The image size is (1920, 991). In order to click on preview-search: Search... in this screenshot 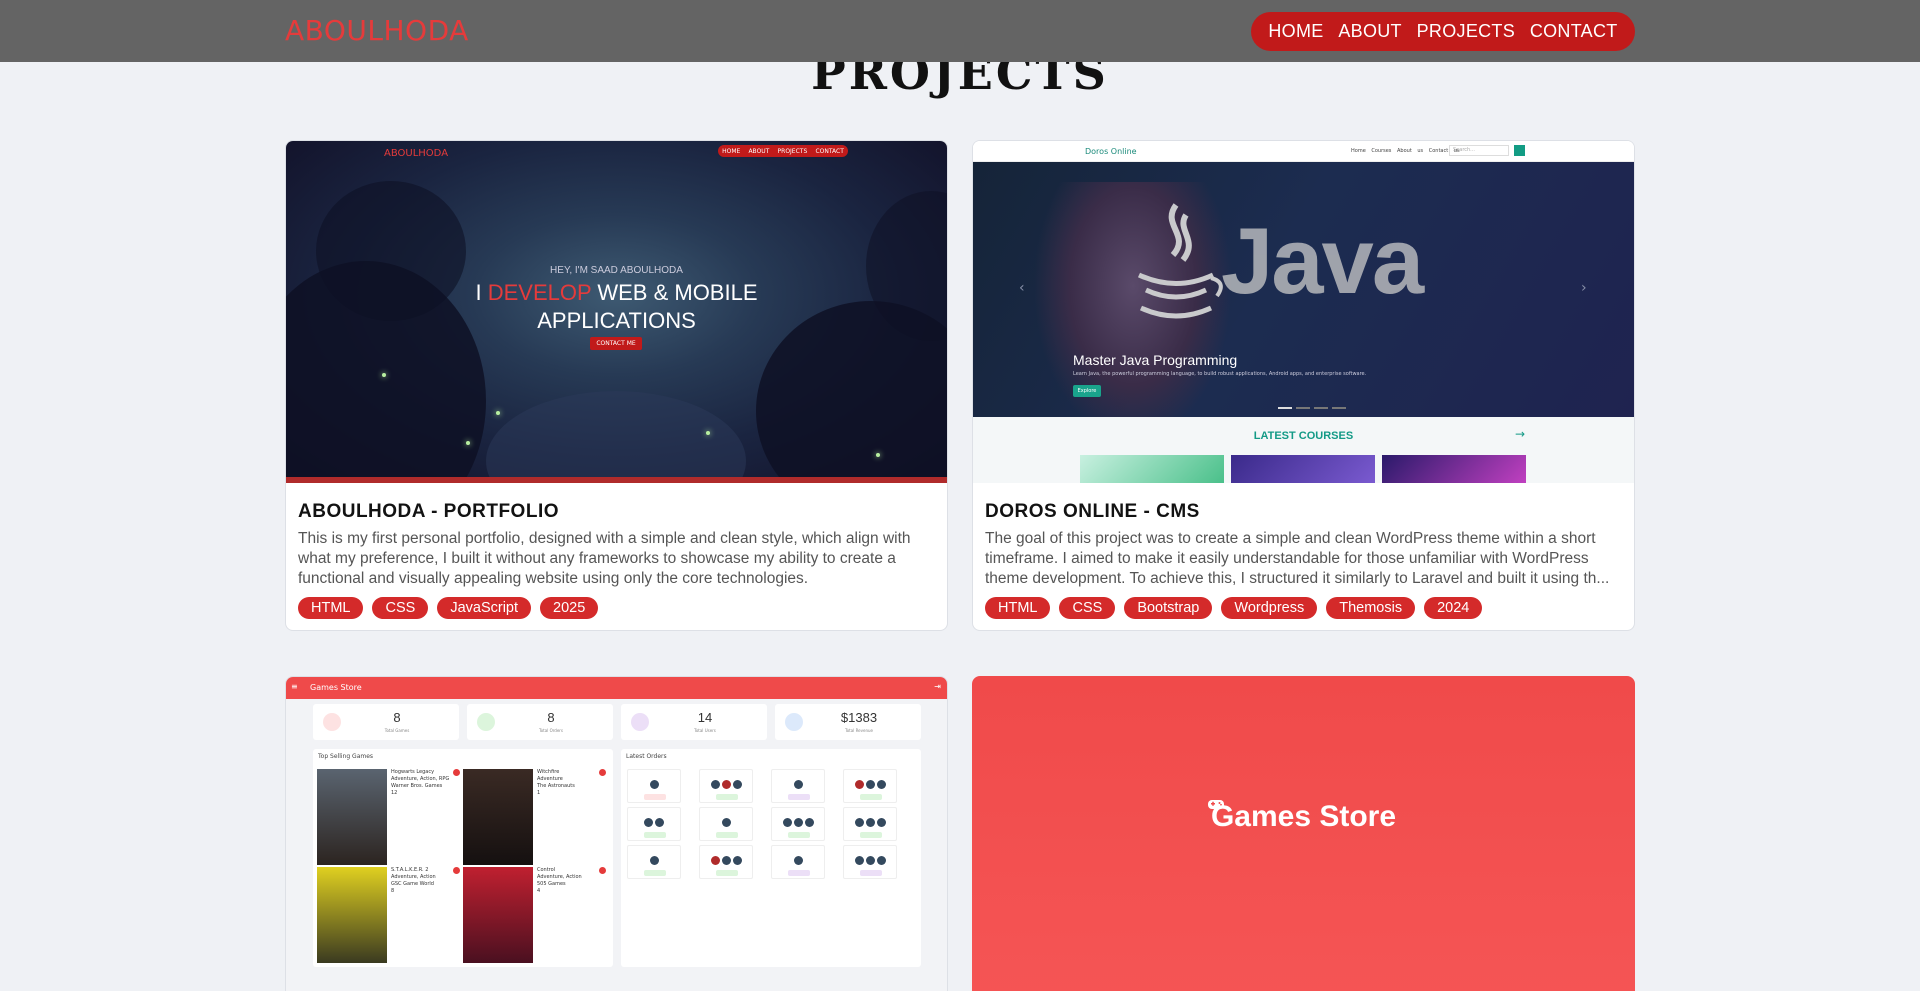, I will do `click(1479, 150)`.